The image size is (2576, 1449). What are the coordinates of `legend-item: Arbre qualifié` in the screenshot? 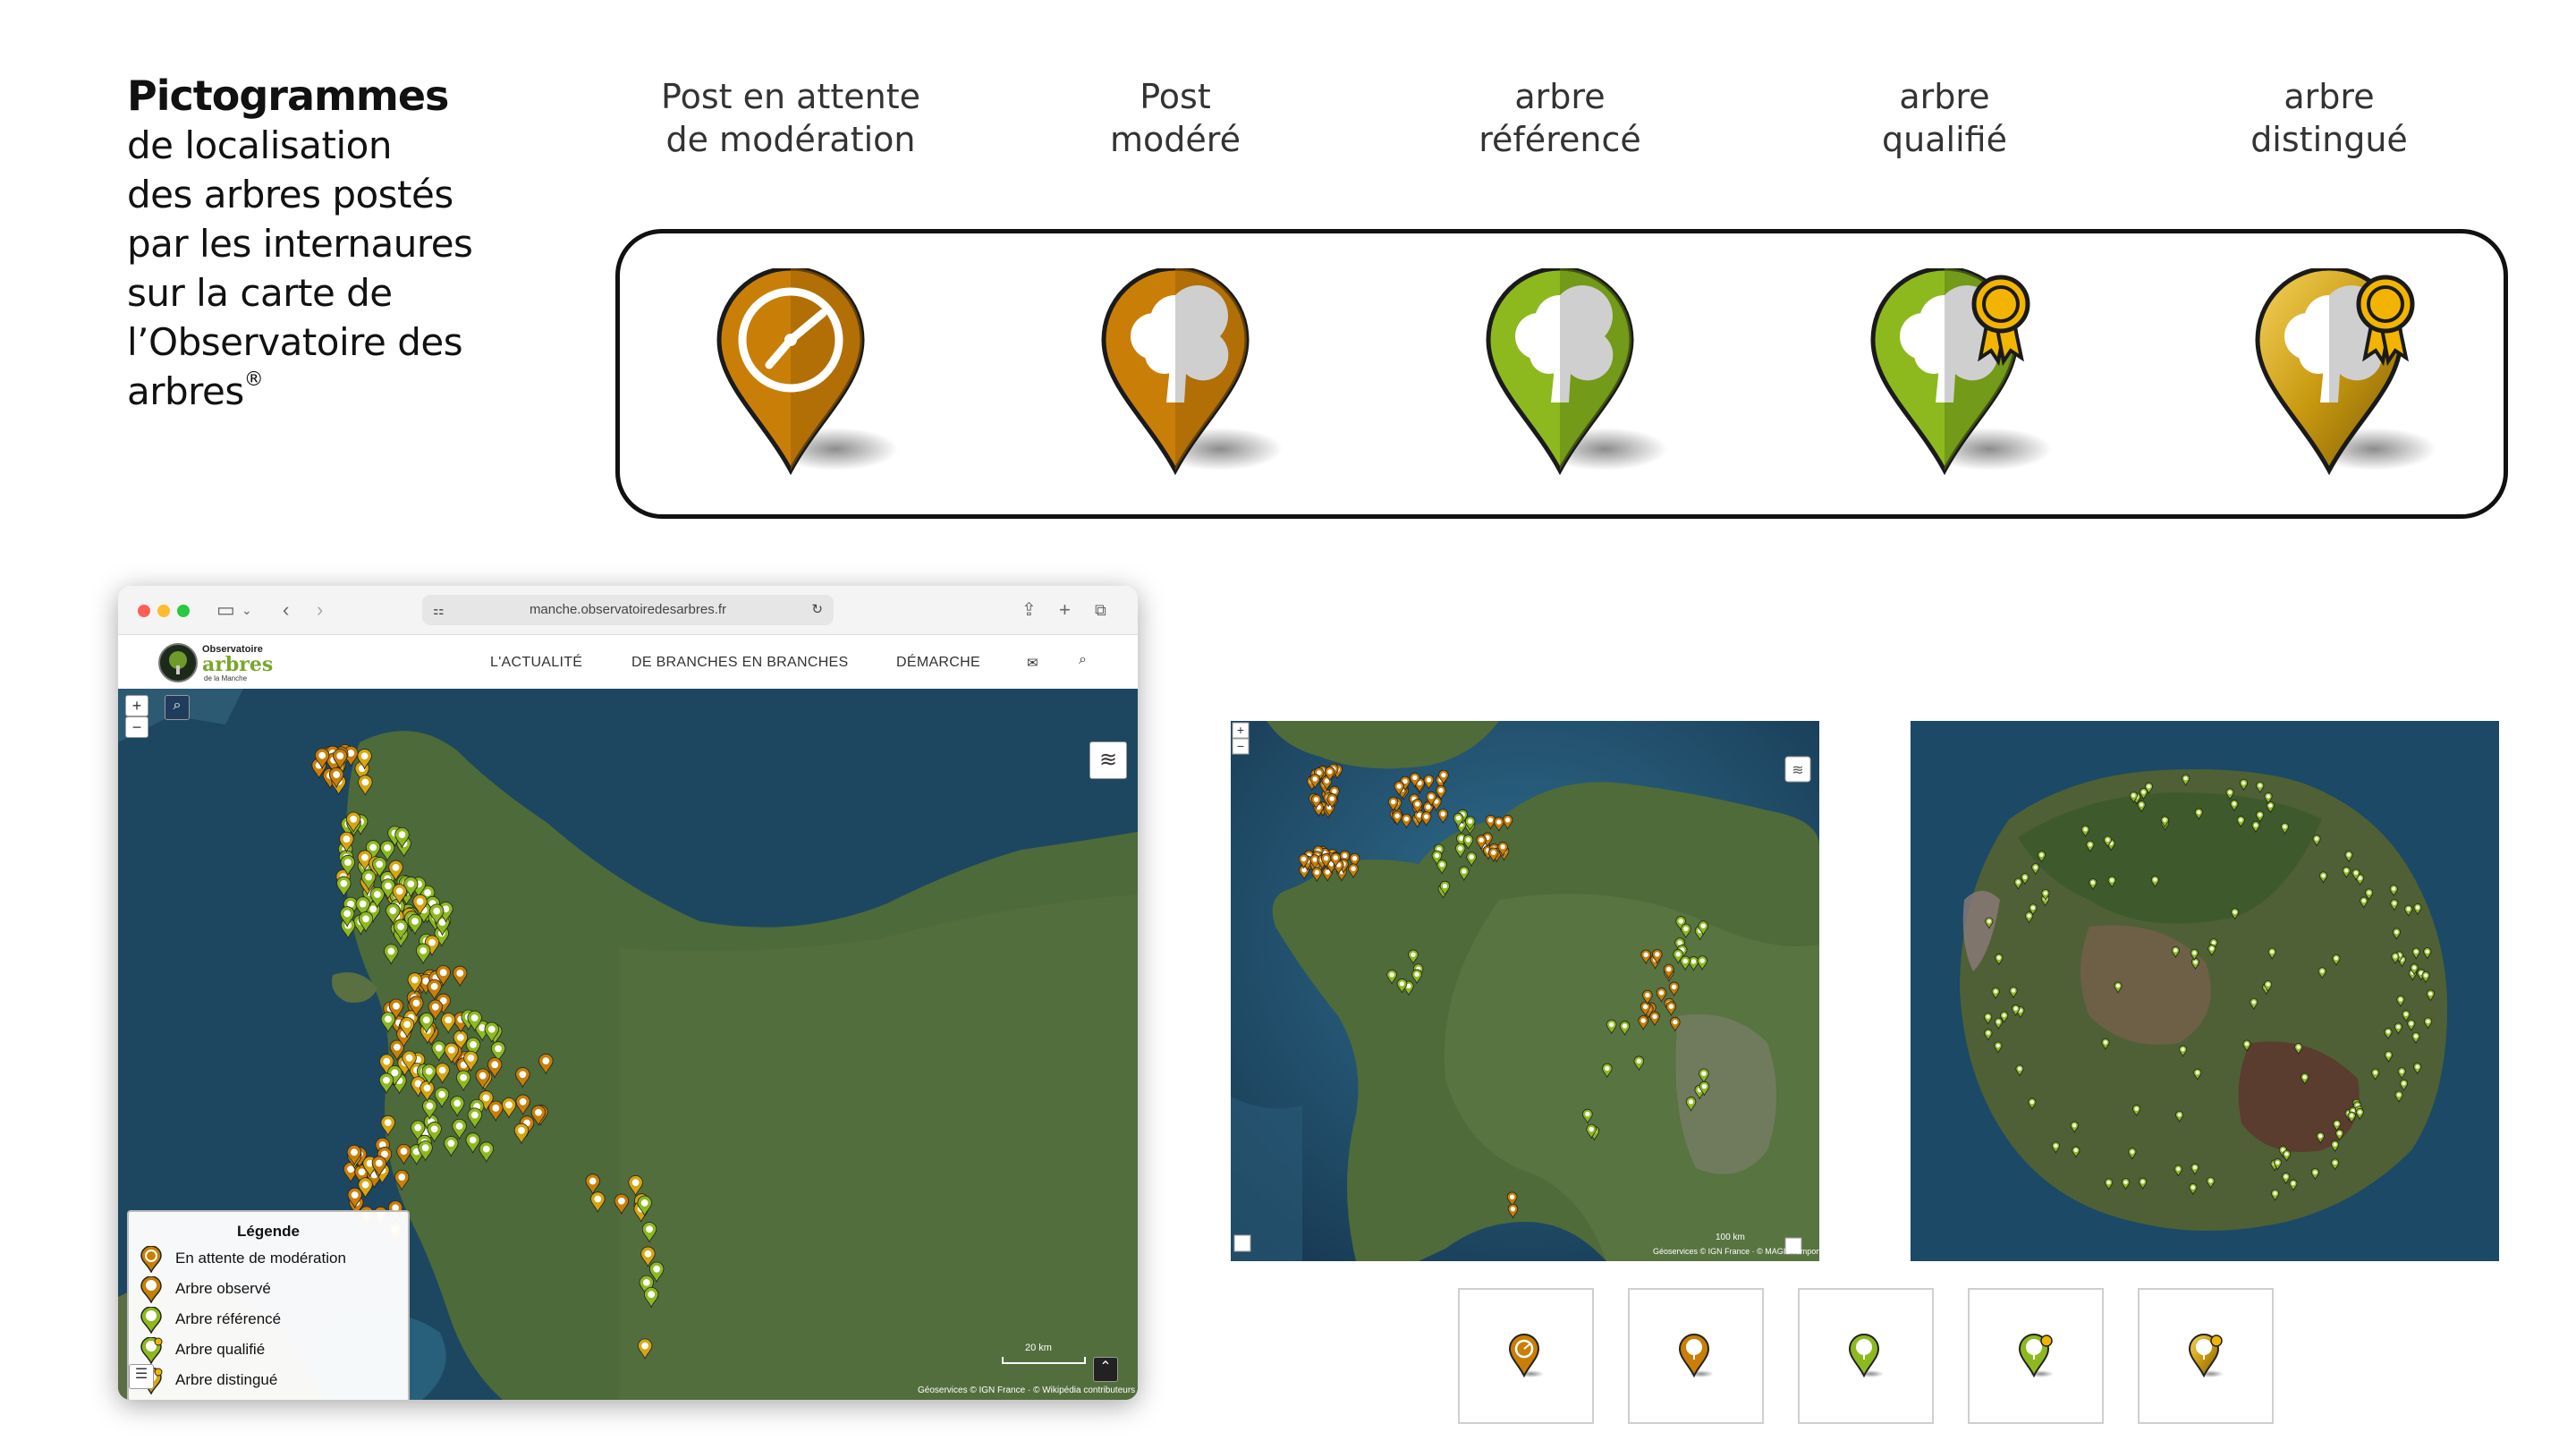 It's located at (202, 1350).